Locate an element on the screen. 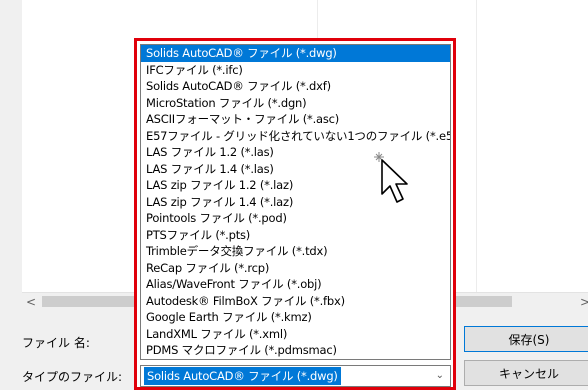 This screenshot has width=588, height=390. filename-label: ファイル 名: is located at coordinates (56, 343).